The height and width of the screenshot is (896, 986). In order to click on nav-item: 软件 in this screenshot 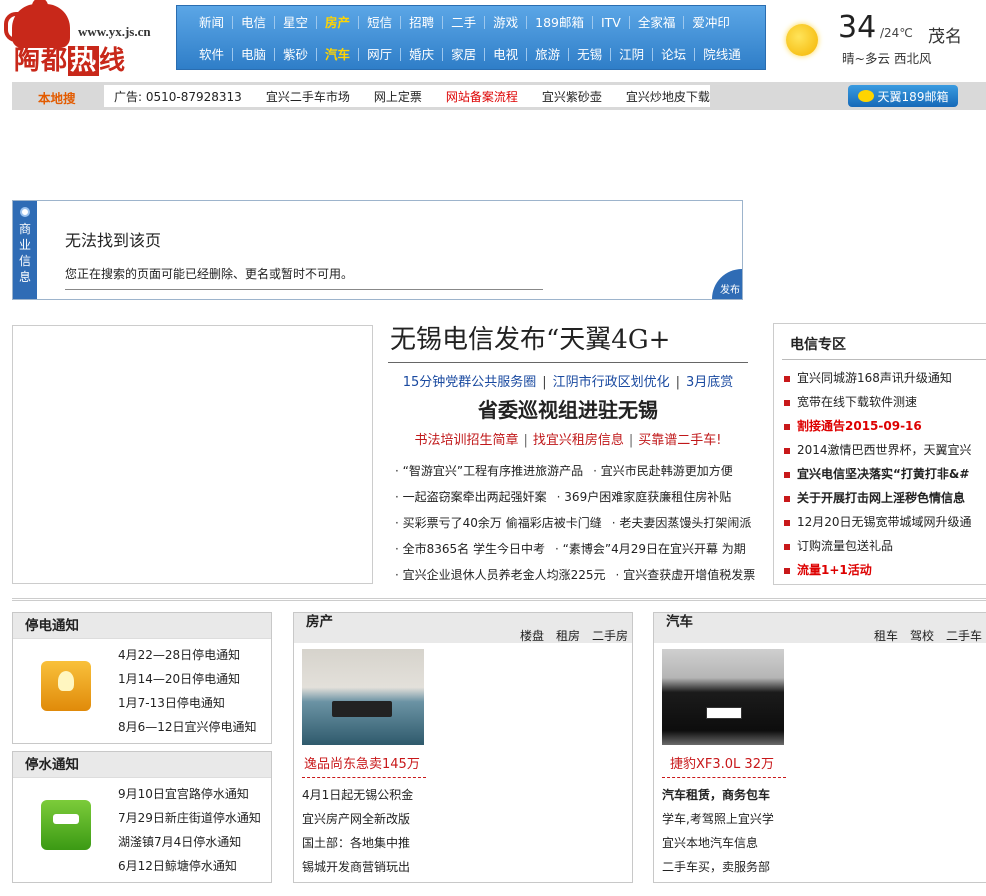, I will do `click(212, 54)`.